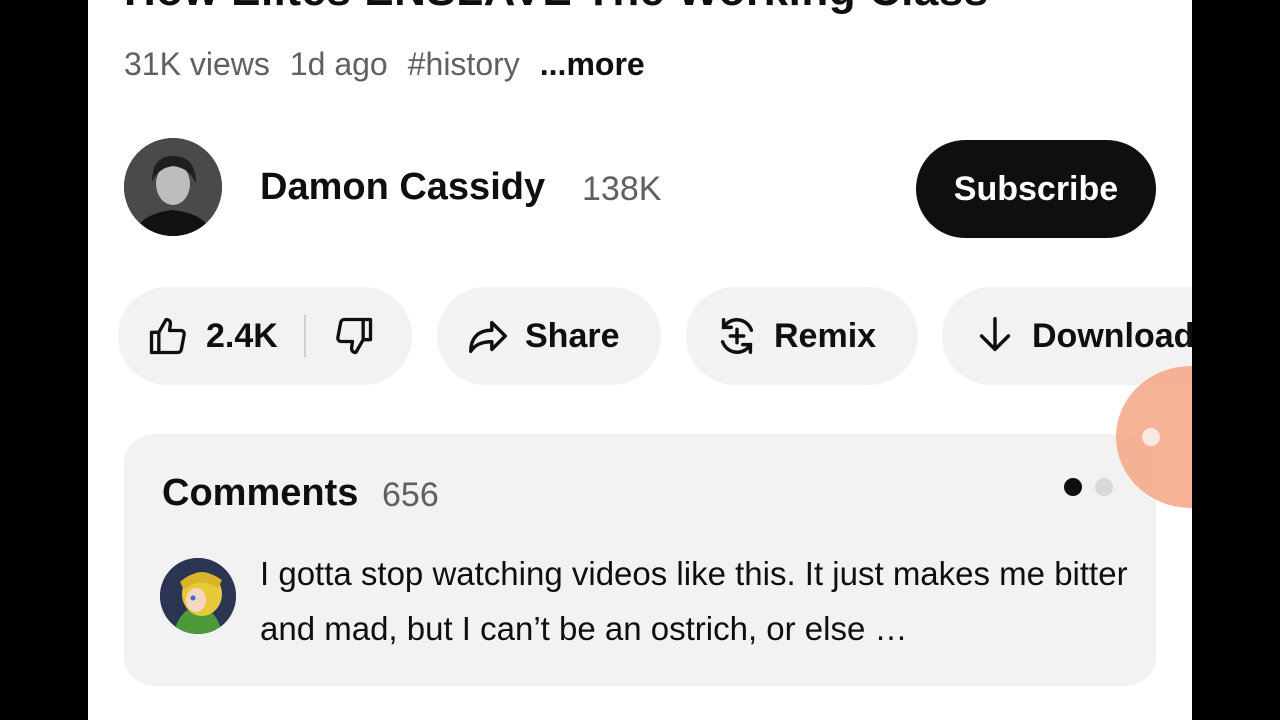 The image size is (1280, 720). I want to click on action-bar: 2.4K Share Remix Download, so click(655, 336).